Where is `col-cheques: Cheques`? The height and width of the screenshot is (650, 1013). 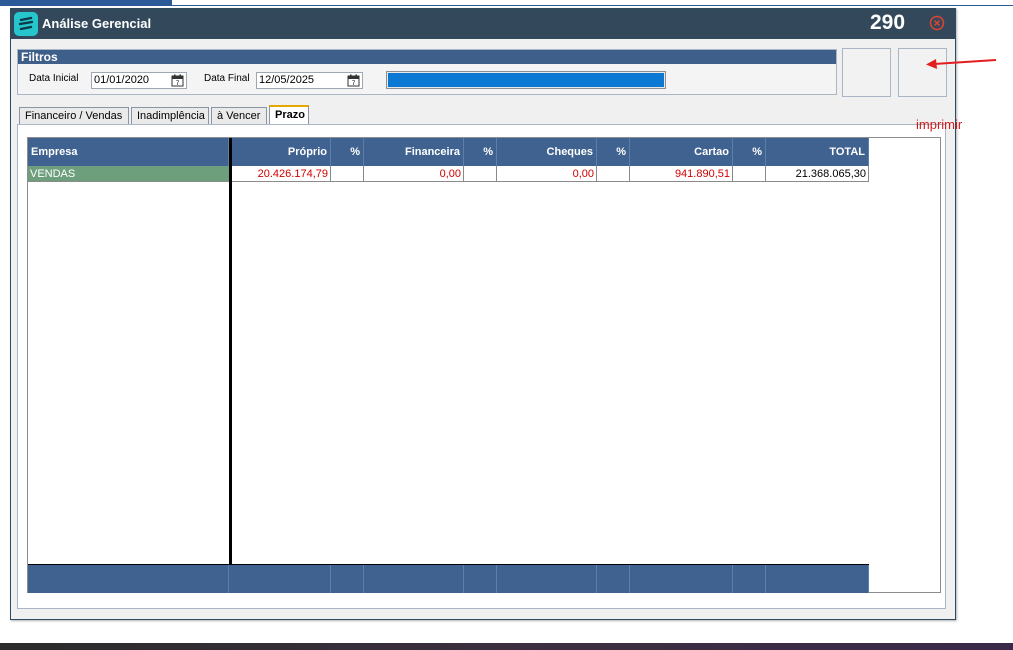
col-cheques: Cheques is located at coordinates (547, 152).